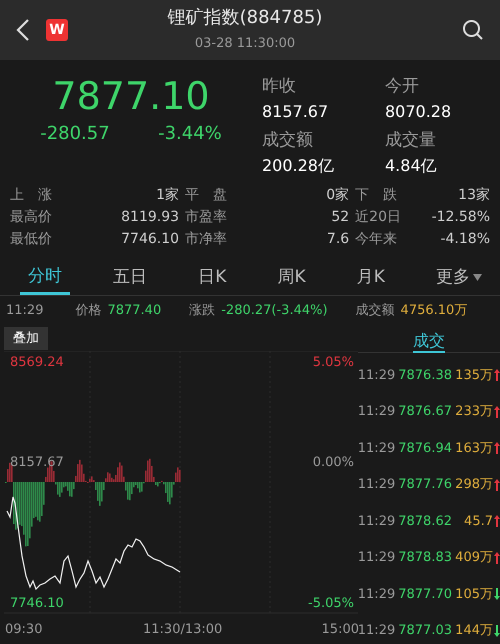 Image resolution: width=500 pixels, height=644 pixels. Describe the element at coordinates (131, 97) in the screenshot. I see `current-price: 7877.10` at that location.